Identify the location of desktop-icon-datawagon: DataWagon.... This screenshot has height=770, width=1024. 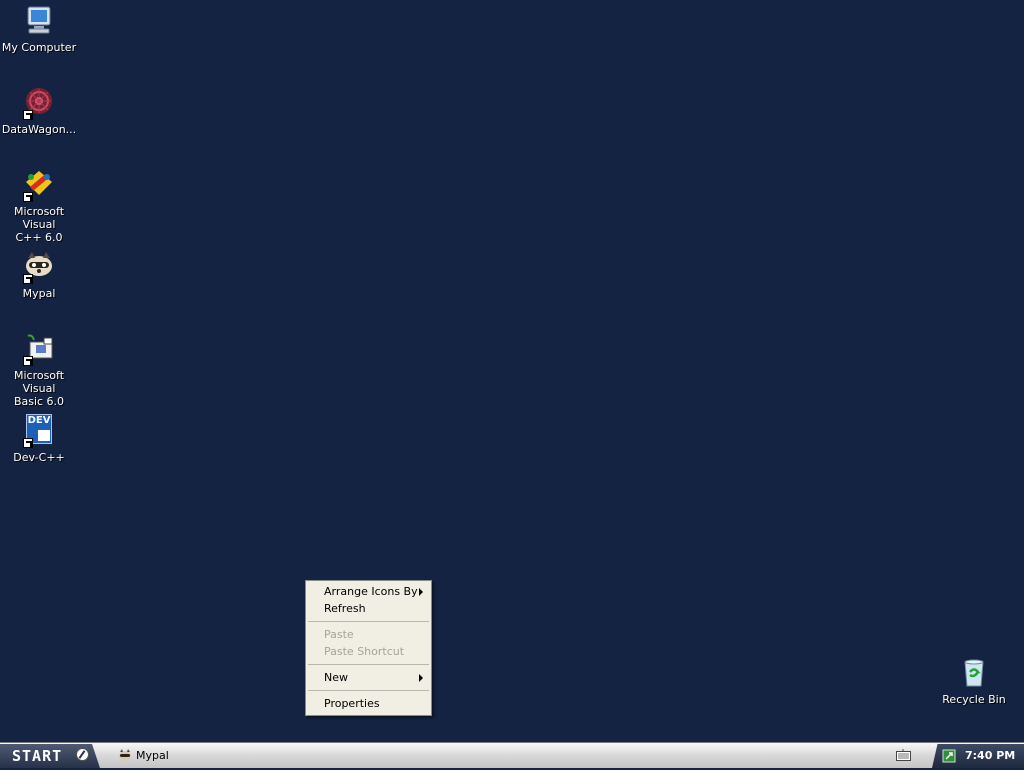
(39, 111).